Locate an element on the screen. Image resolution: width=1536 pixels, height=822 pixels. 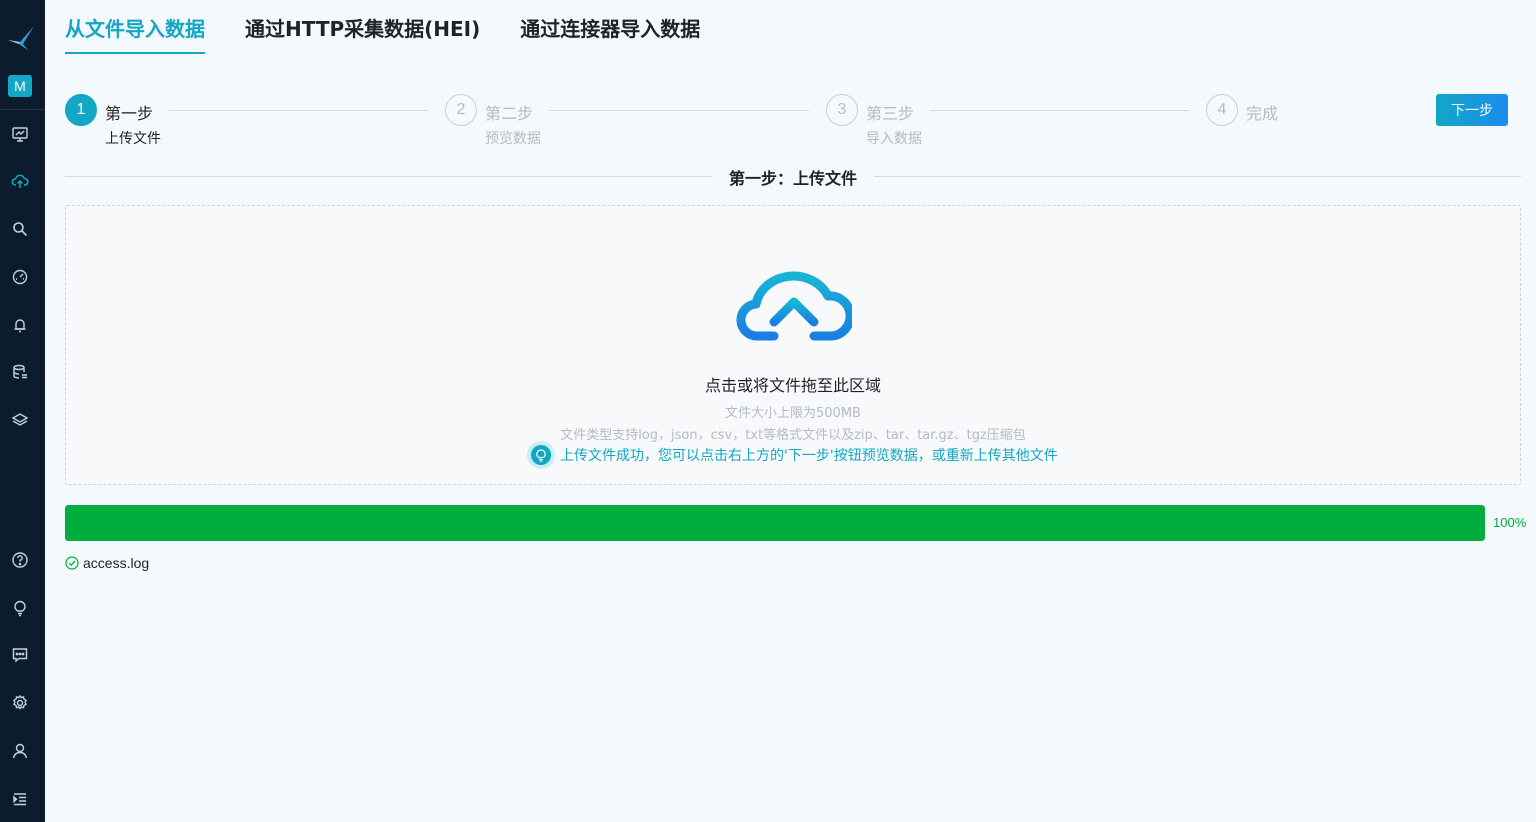
upload-progress-bar is located at coordinates (775, 523).